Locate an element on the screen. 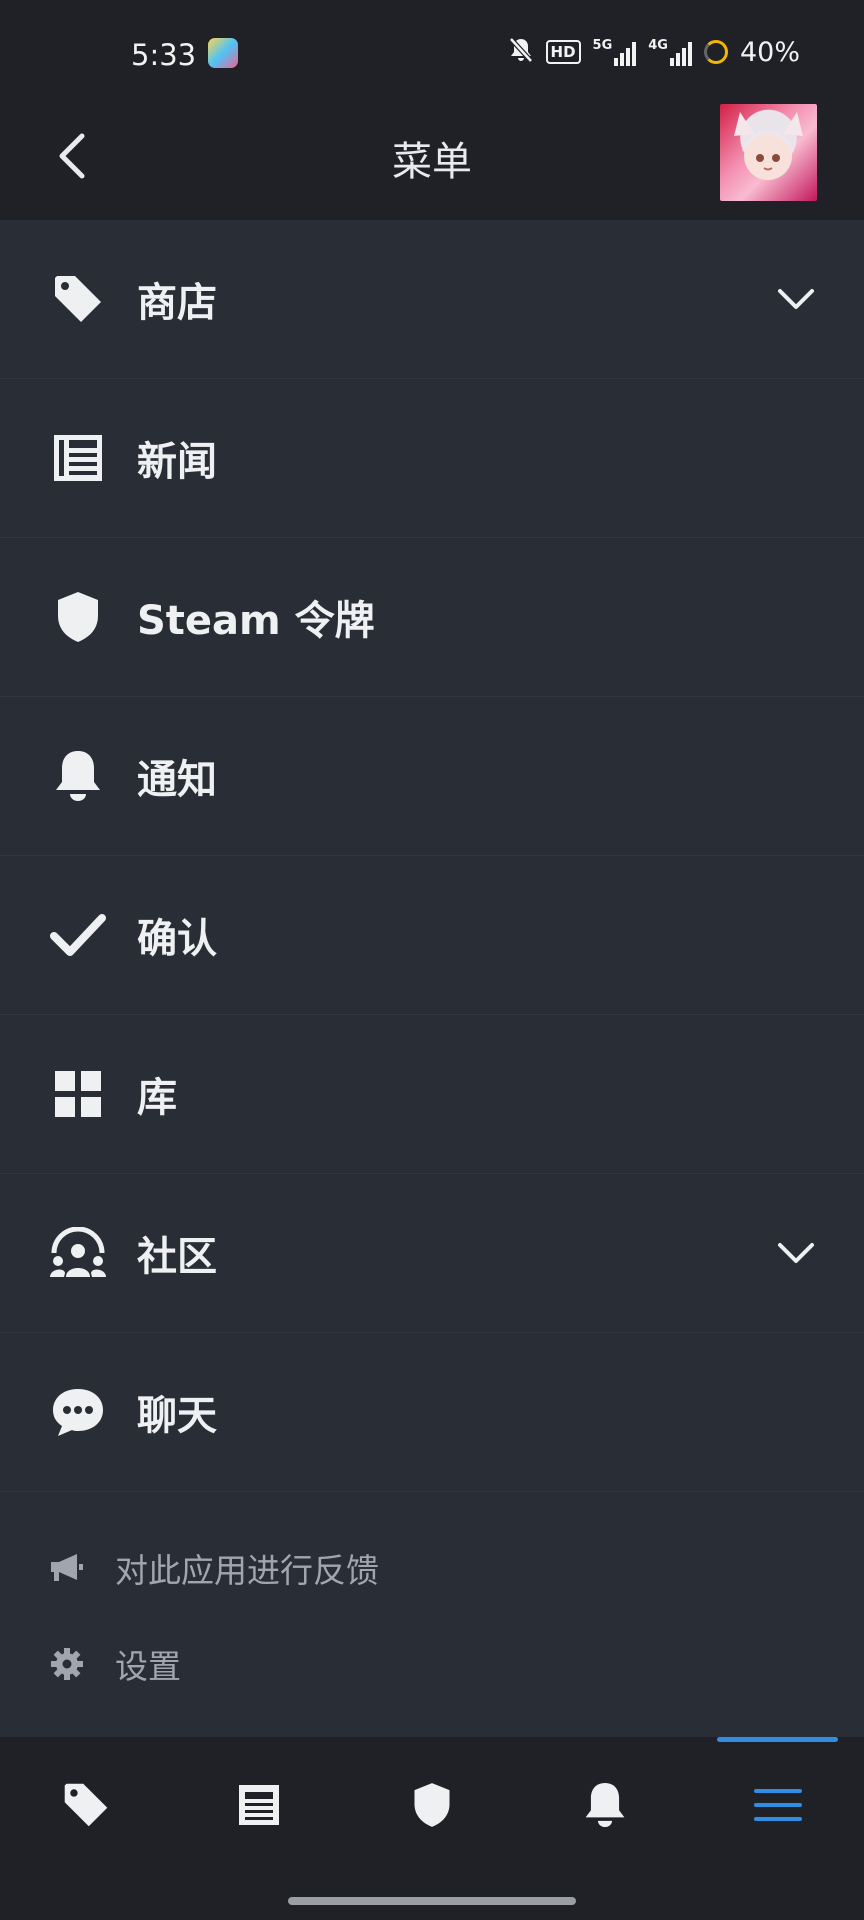 Image resolution: width=864 pixels, height=1920 pixels. battery-saver-icon is located at coordinates (715, 52).